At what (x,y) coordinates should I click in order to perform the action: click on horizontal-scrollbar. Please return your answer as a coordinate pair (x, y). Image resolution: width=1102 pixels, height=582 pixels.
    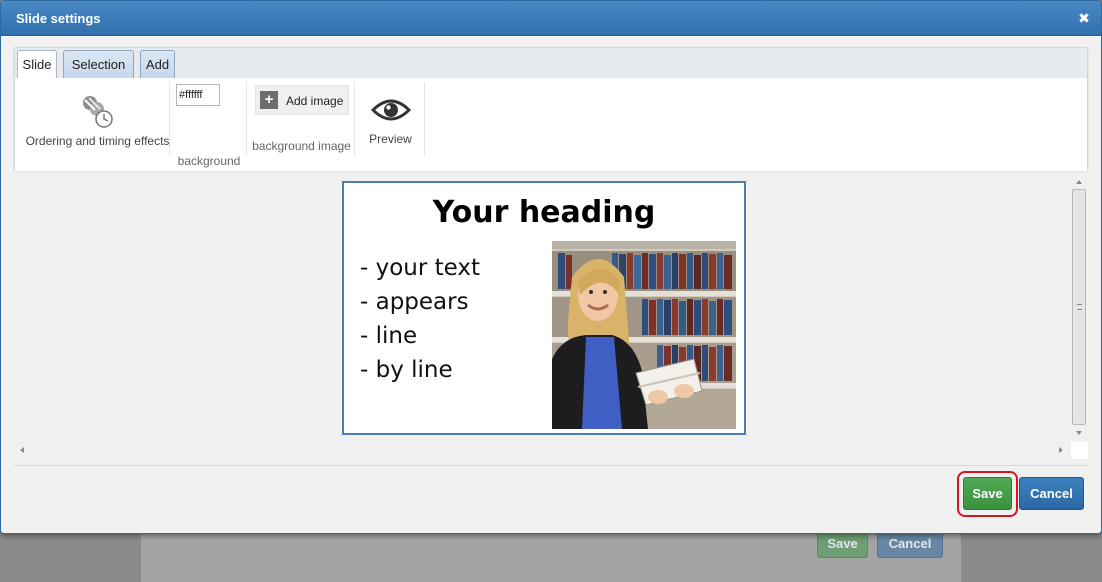
    Looking at the image, I should click on (542, 450).